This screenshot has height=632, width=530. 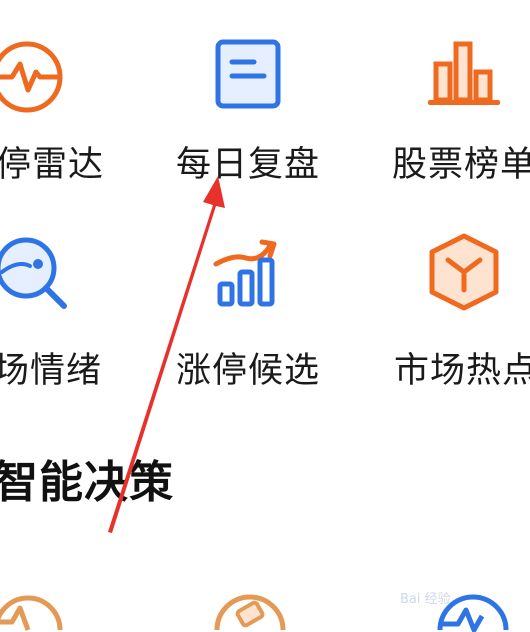 What do you see at coordinates (31, 77) in the screenshot?
I see `radar-icon` at bounding box center [31, 77].